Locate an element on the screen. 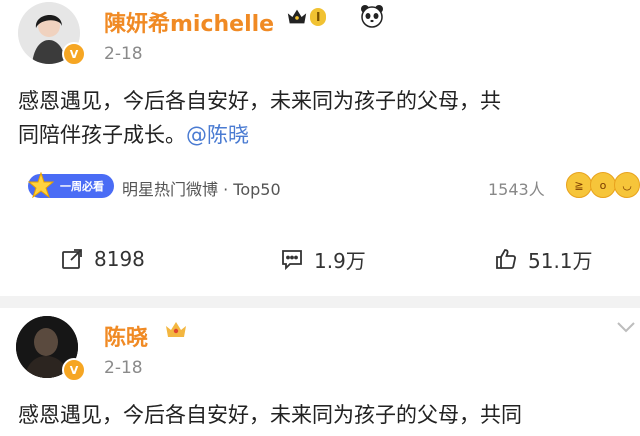 Image resolution: width=640 pixels, height=436 pixels. comment-button: 1.9万 is located at coordinates (323, 259).